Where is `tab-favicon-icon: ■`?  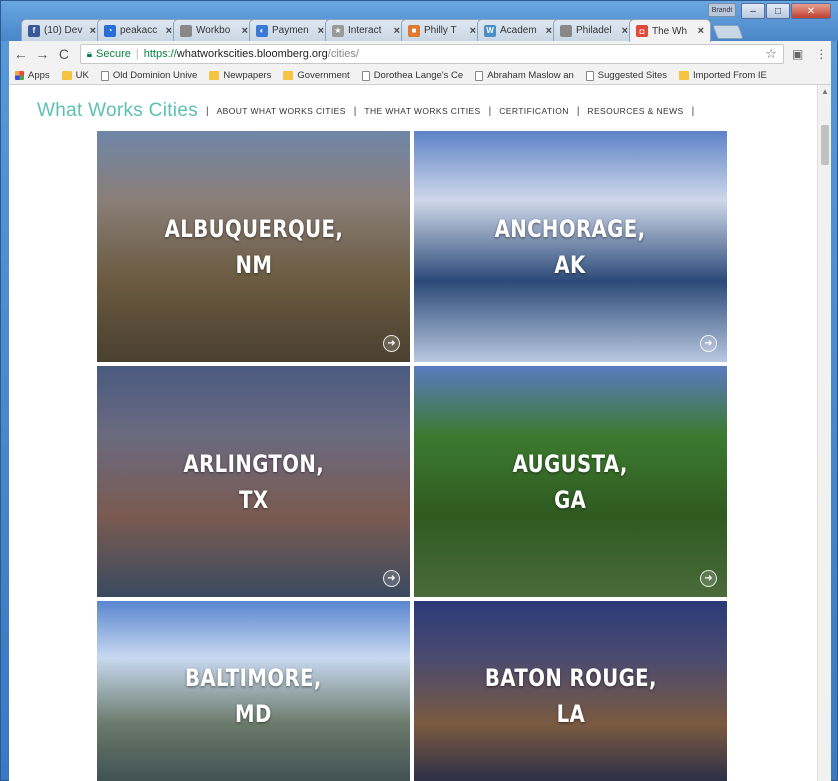
tab-favicon-icon: ■ is located at coordinates (414, 30).